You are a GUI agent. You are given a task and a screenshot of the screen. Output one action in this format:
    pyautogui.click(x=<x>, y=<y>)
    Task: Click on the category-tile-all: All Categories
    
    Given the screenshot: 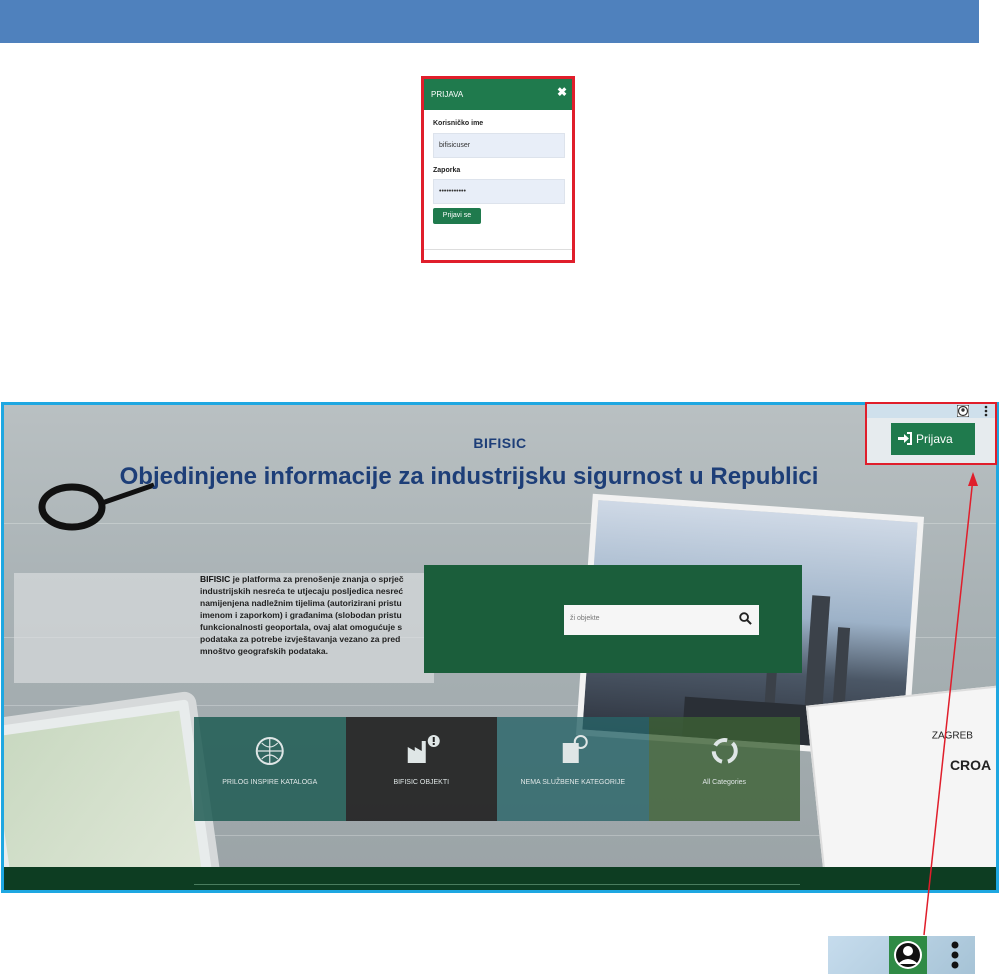 What is the action you would take?
    pyautogui.click(x=724, y=769)
    